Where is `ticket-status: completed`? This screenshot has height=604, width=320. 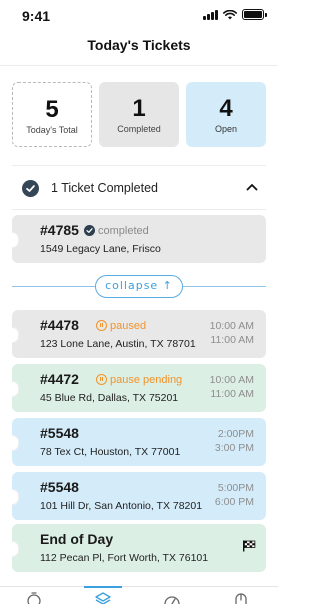
ticket-status: completed is located at coordinates (116, 231).